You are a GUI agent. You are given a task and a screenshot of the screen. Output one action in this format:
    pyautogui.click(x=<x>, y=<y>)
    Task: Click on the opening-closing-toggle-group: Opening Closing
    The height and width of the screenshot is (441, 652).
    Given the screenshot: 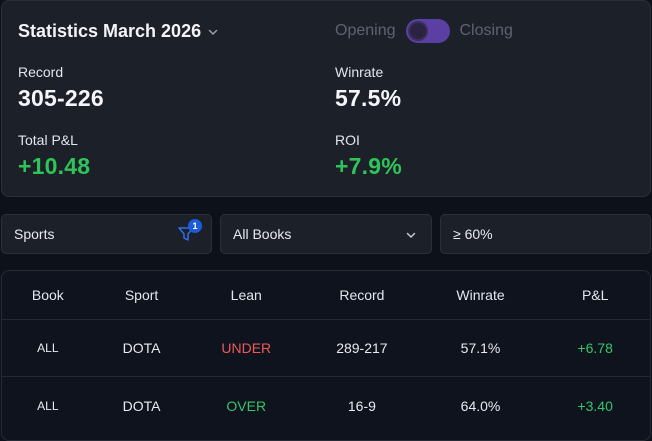 What is the action you would take?
    pyautogui.click(x=424, y=31)
    